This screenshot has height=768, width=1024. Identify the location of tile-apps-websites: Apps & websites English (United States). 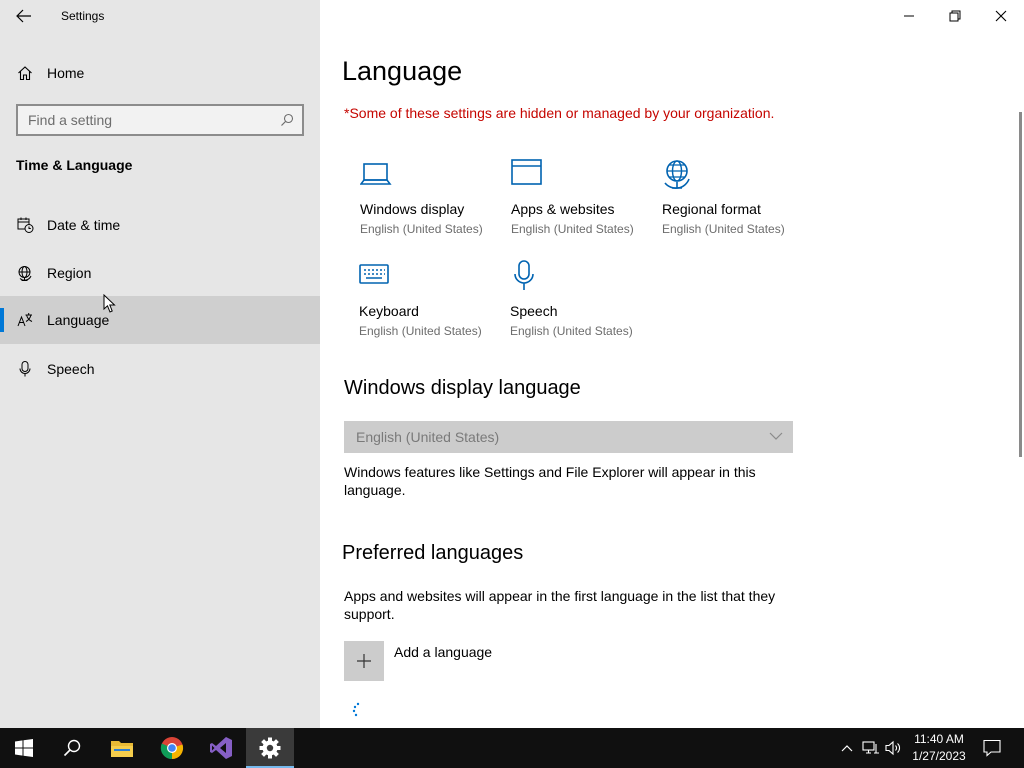
(583, 203).